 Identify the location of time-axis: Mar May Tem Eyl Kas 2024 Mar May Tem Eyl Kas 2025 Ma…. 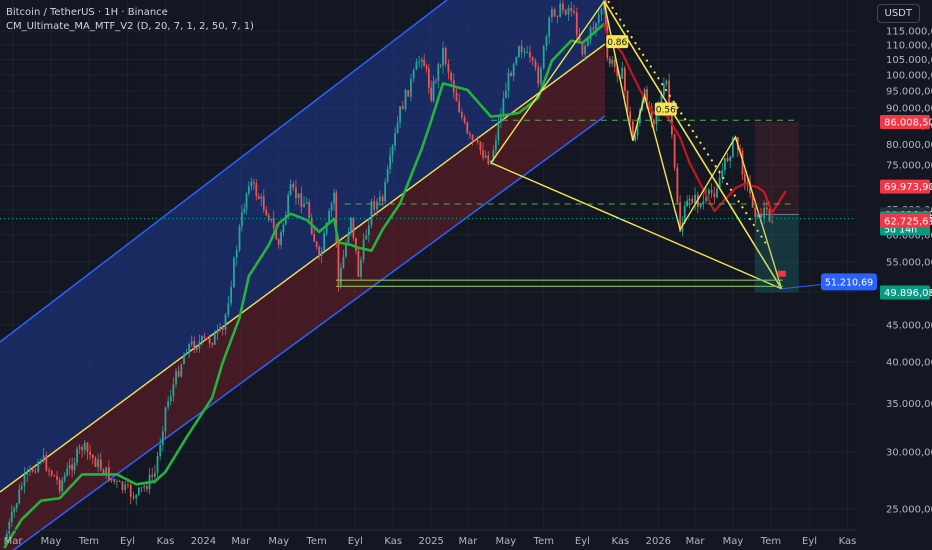
(428, 538).